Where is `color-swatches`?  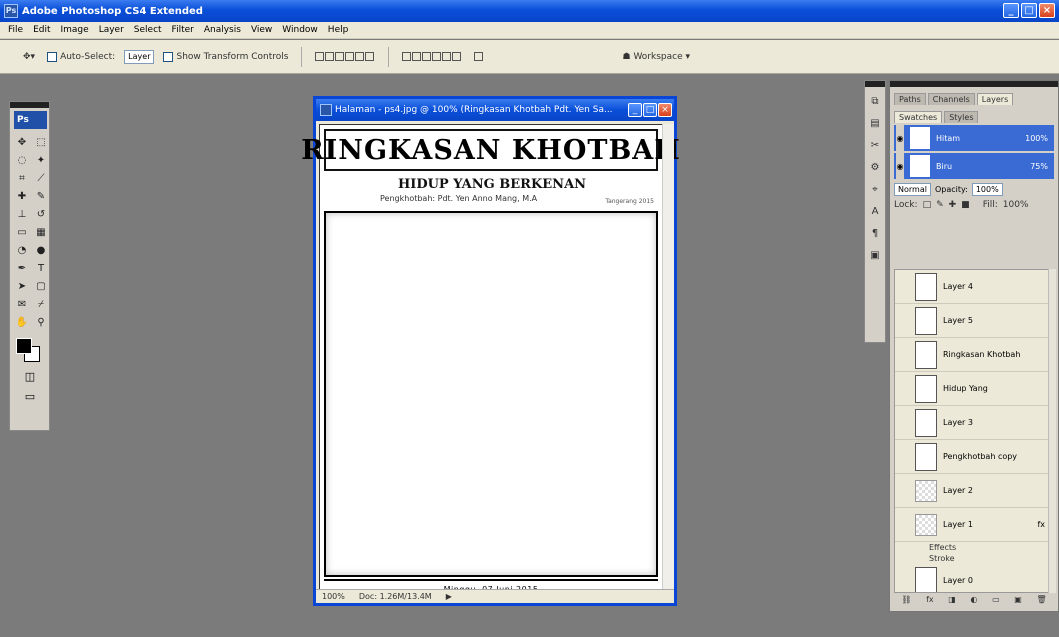
color-swatches is located at coordinates (31, 351).